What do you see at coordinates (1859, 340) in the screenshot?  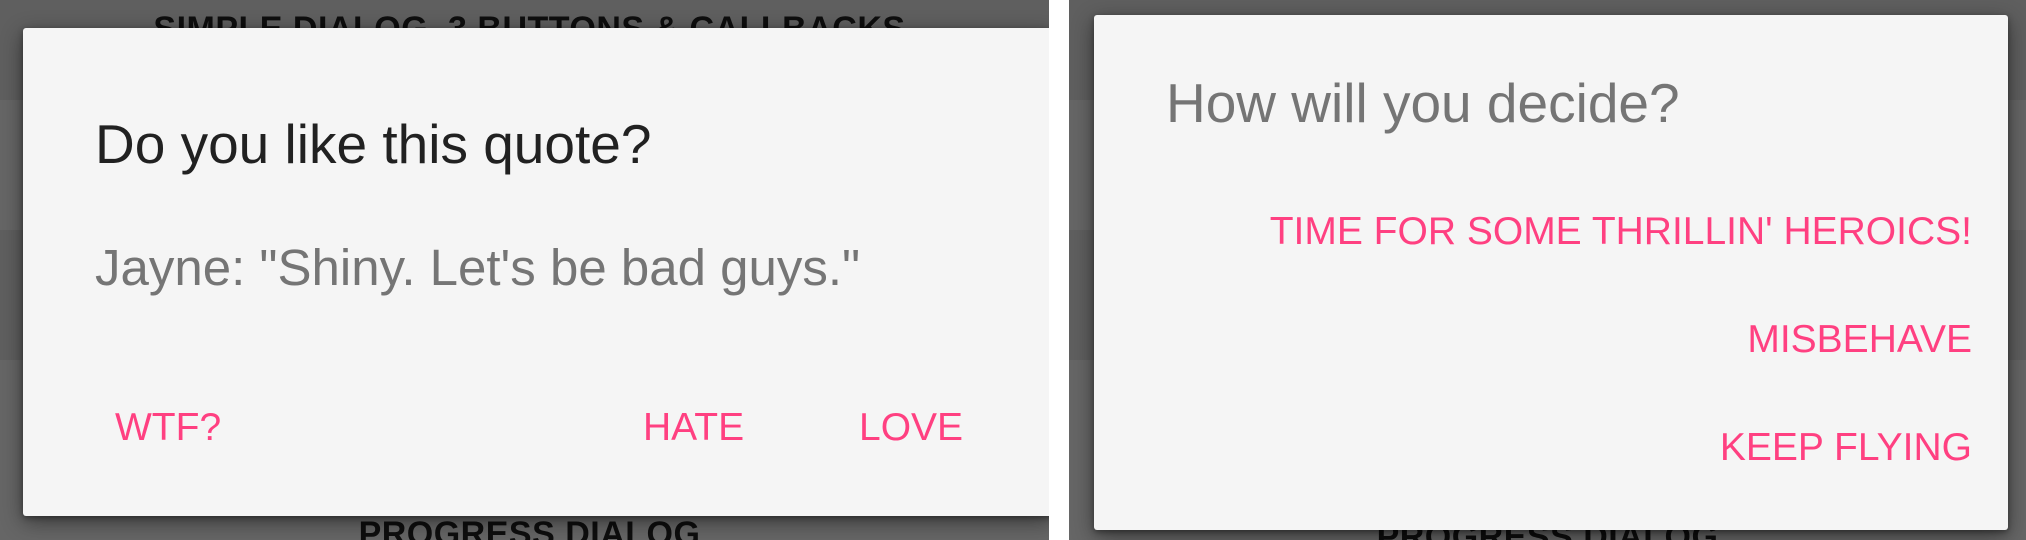 I see `misbehave-button: MISBEHAVE` at bounding box center [1859, 340].